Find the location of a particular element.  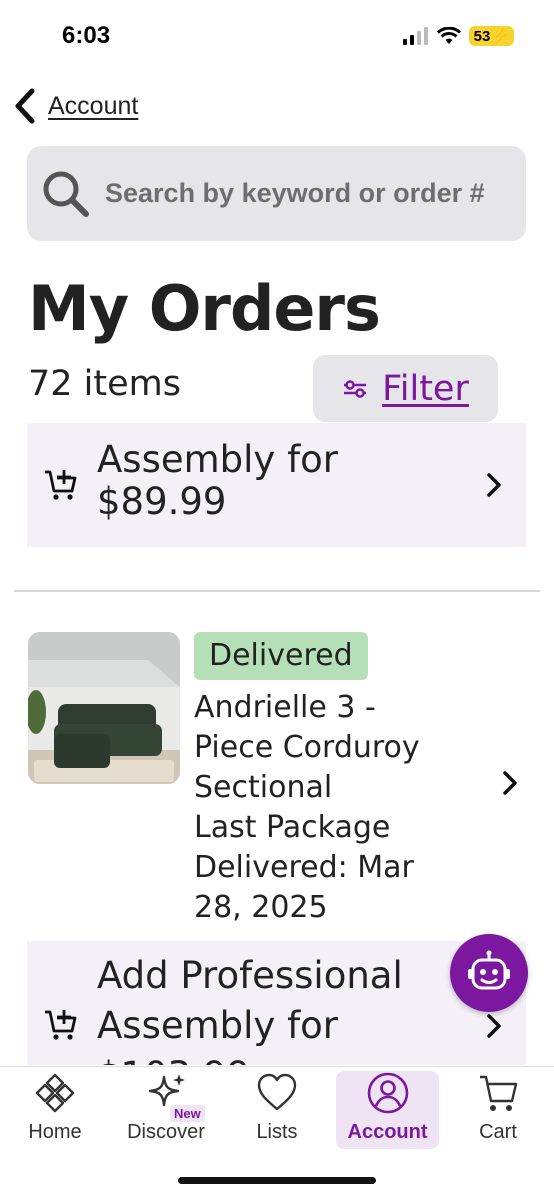

divider is located at coordinates (277, 591).